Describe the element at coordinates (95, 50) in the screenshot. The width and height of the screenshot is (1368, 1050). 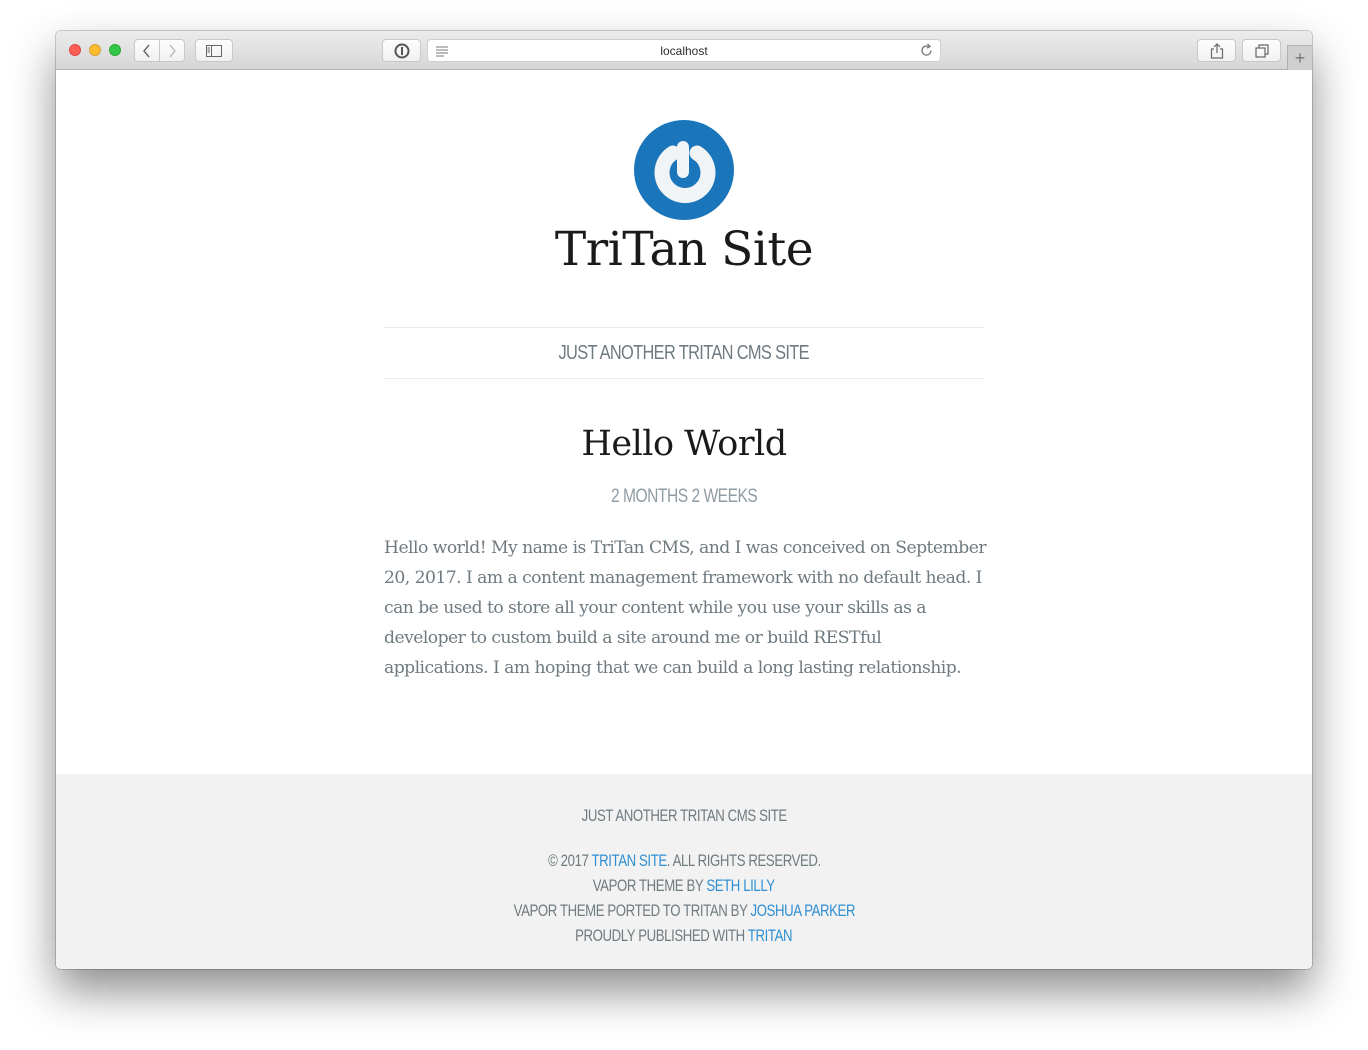
I see `minimize-window-button` at that location.